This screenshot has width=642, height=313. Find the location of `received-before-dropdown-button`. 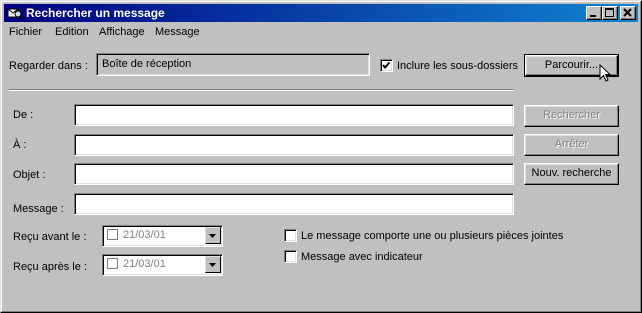

received-before-dropdown-button is located at coordinates (213, 235).